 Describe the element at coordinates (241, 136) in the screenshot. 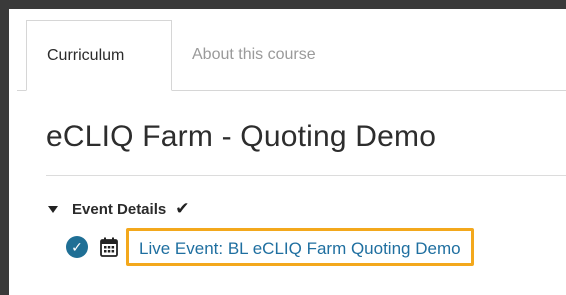

I see `page-title: eCLIQ Farm - Quoting Demo` at that location.